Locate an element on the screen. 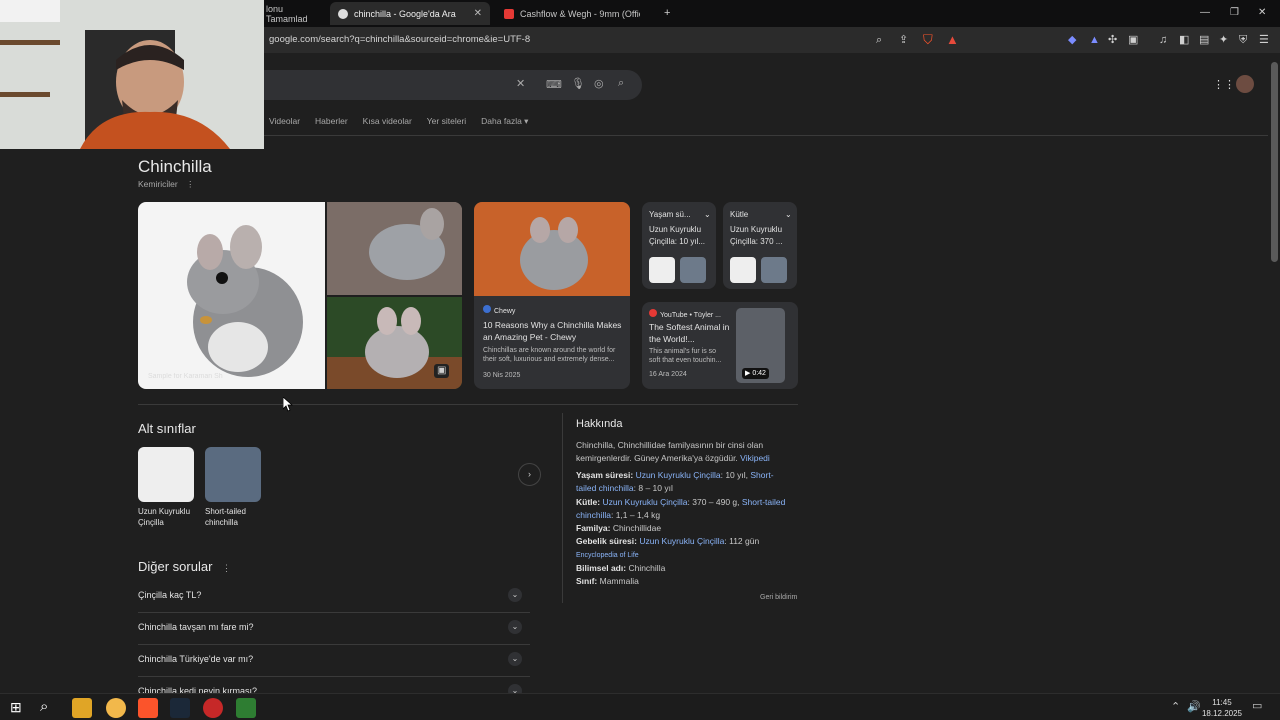 This screenshot has height=720, width=1280. mass-value-1: : 370 – 490 g, is located at coordinates (714, 502).